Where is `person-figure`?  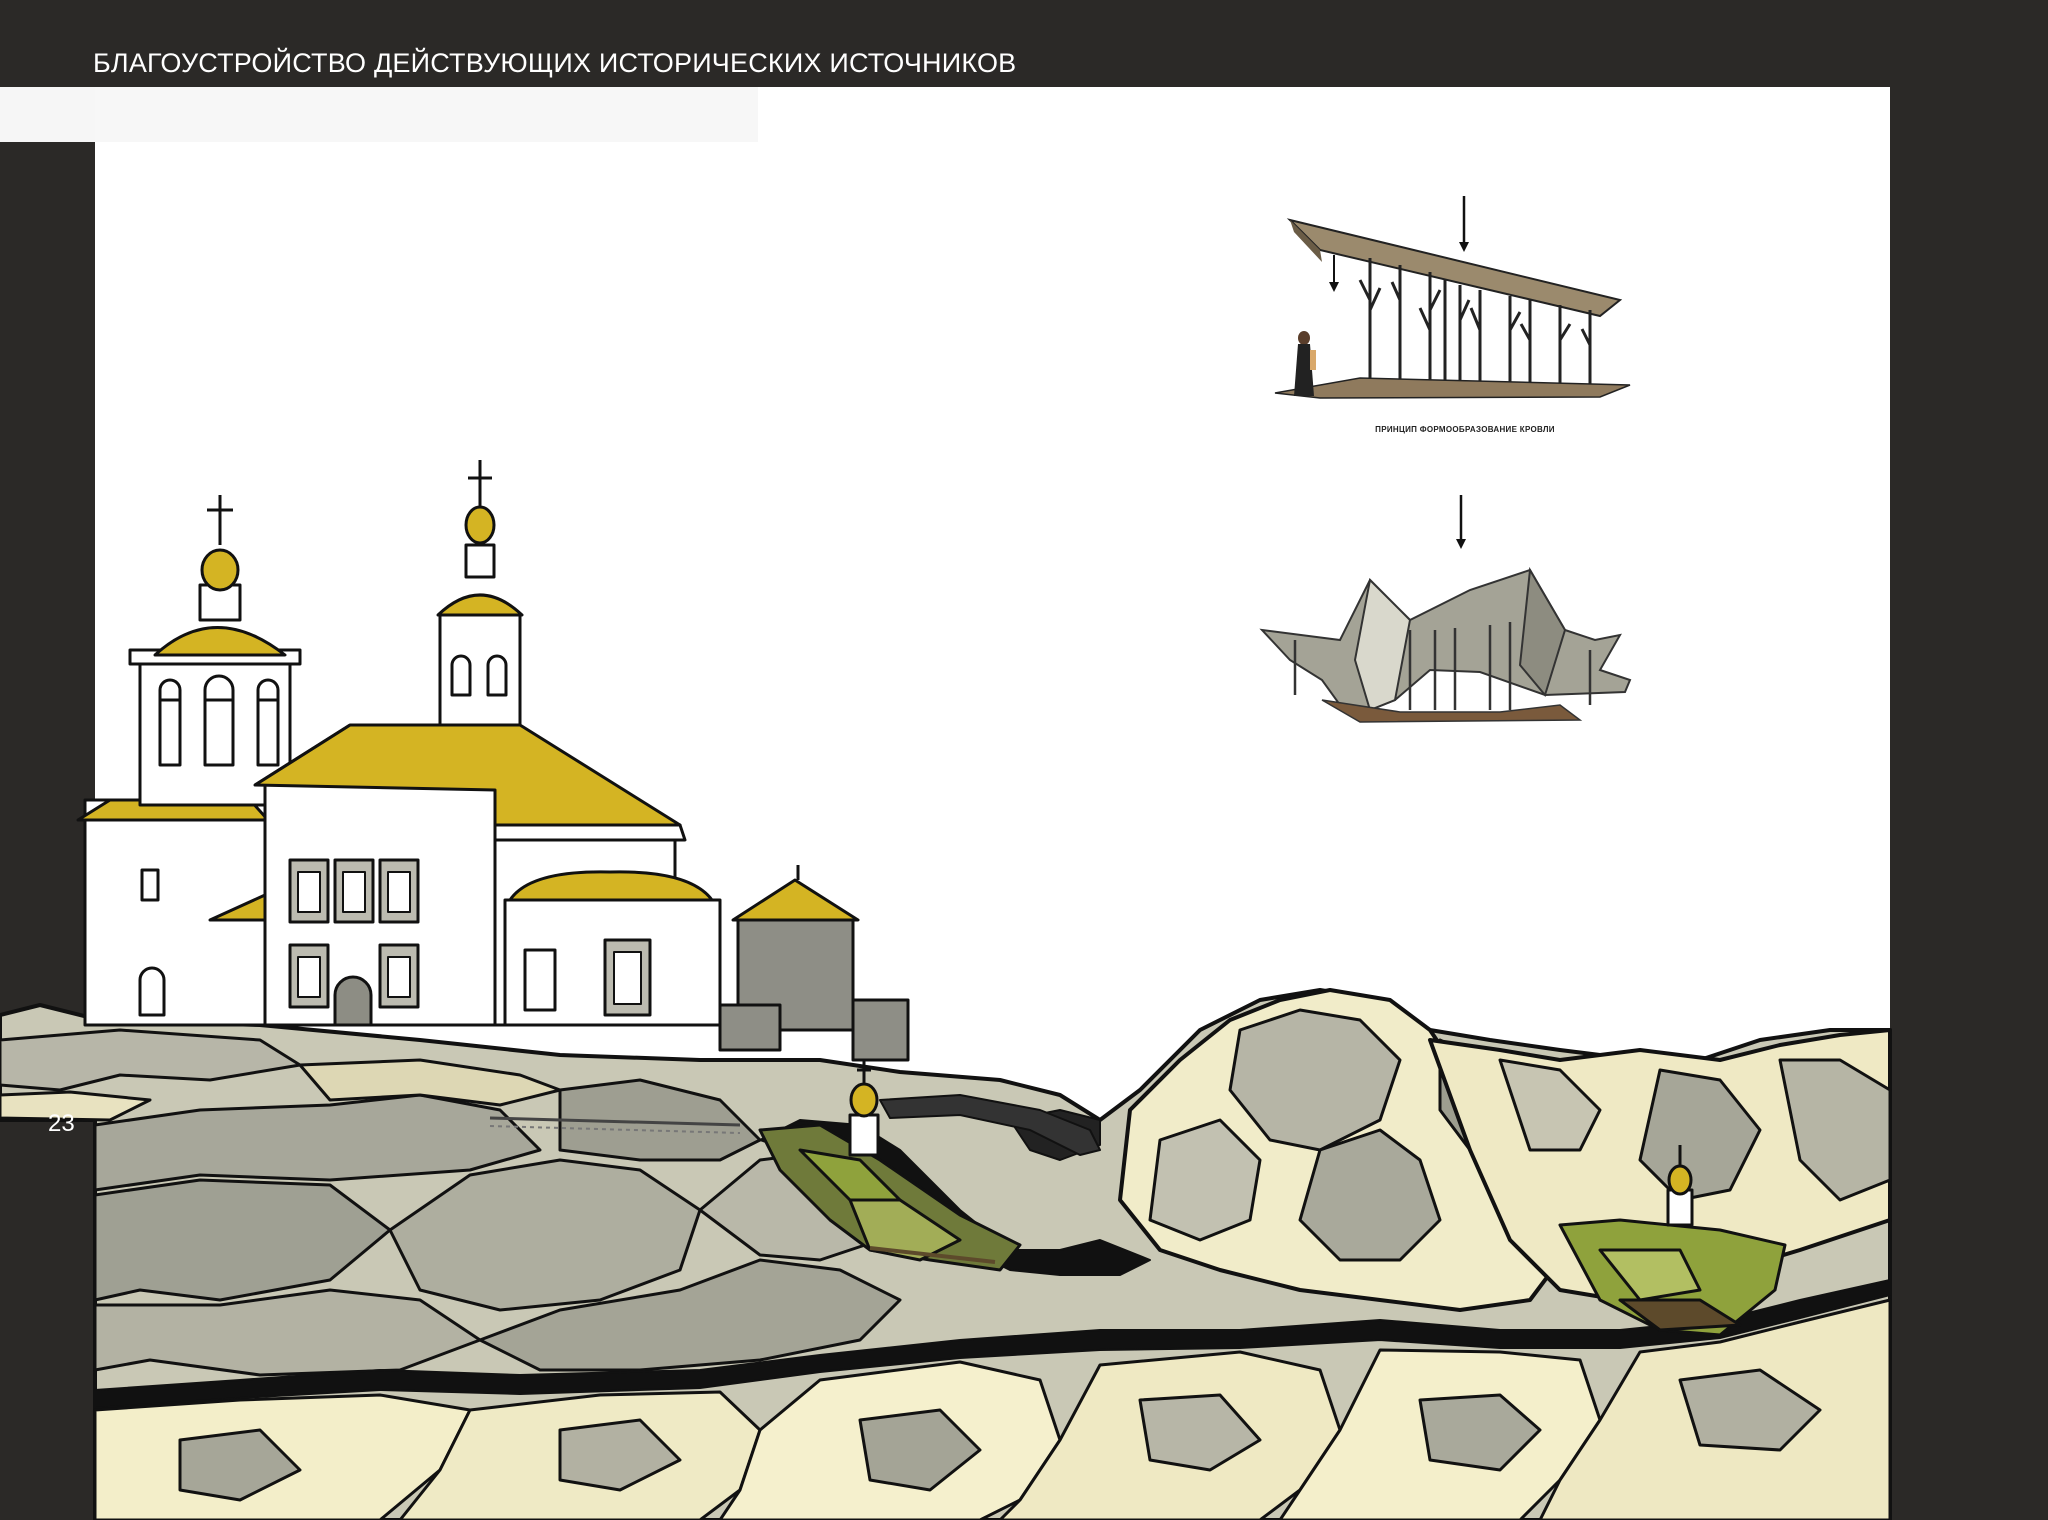 person-figure is located at coordinates (1305, 363).